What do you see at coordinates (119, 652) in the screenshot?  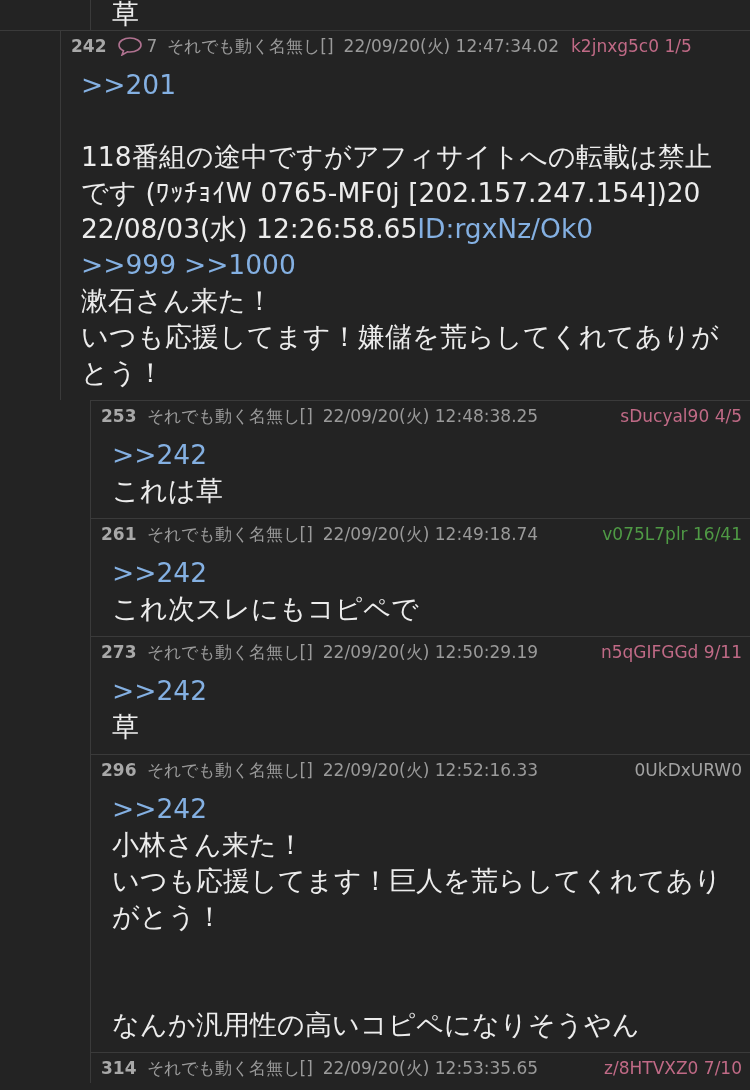 I see `post-number: 273` at bounding box center [119, 652].